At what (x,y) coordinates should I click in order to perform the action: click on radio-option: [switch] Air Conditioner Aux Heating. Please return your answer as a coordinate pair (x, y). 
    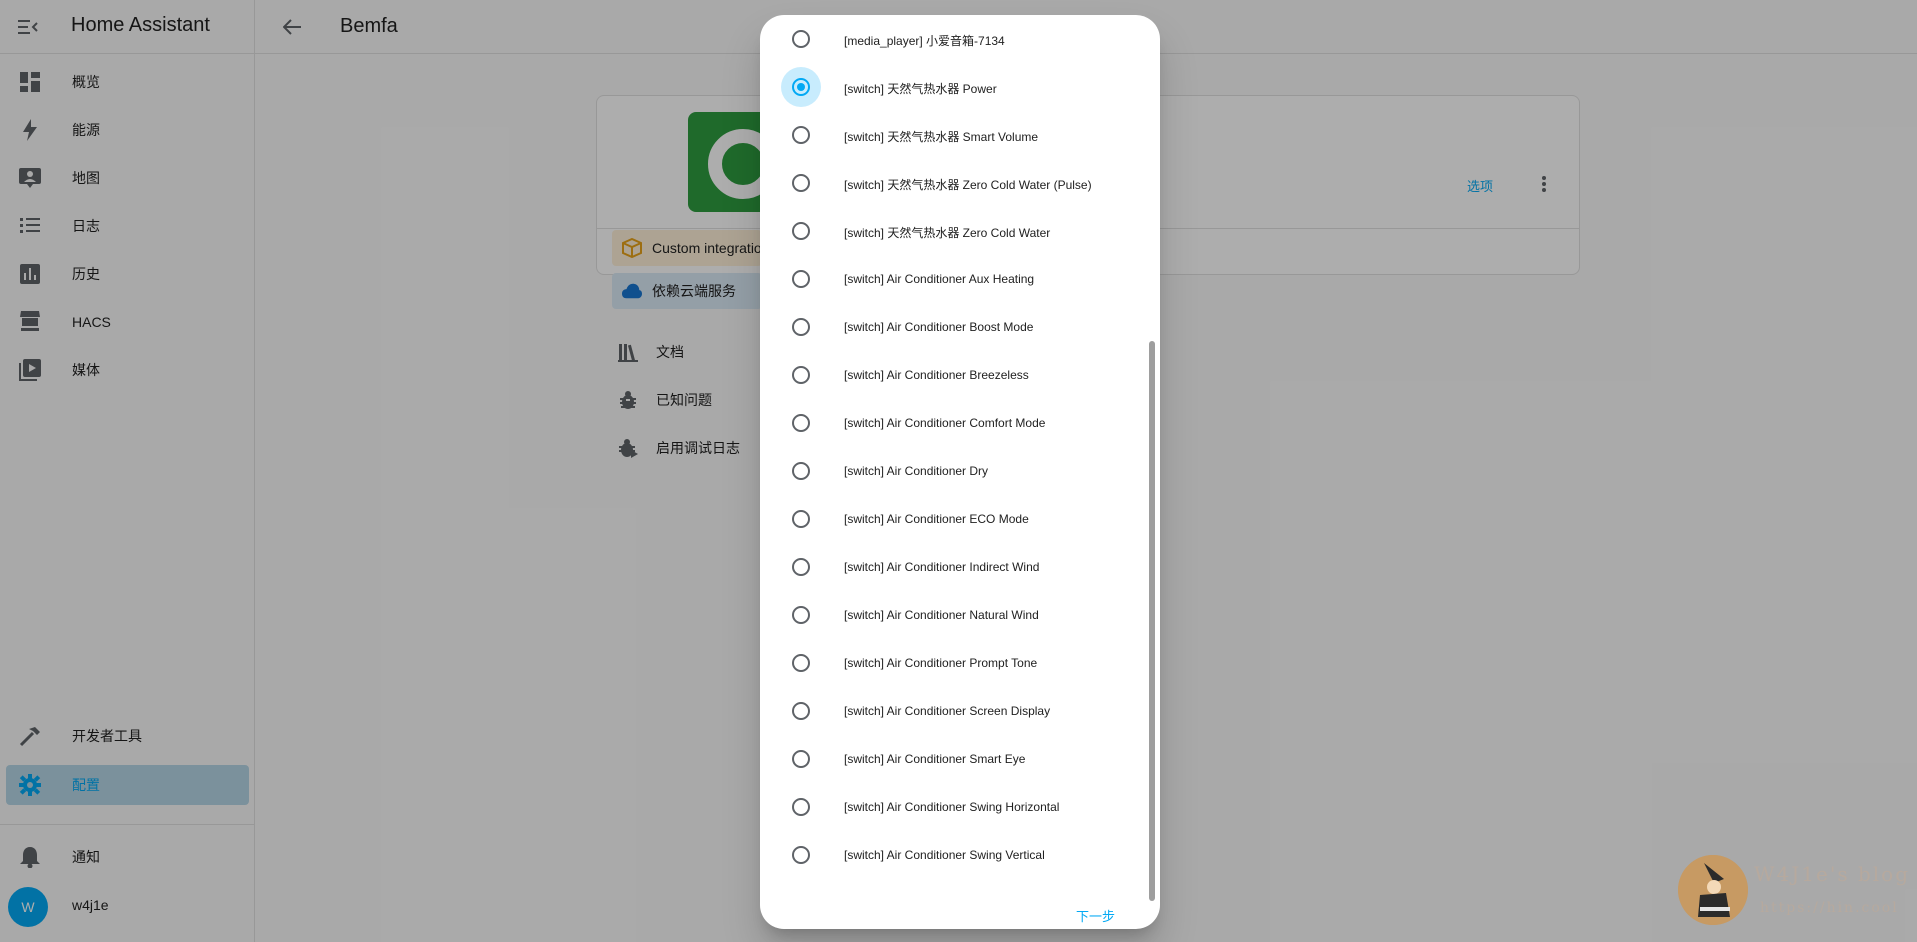
    Looking at the image, I should click on (955, 279).